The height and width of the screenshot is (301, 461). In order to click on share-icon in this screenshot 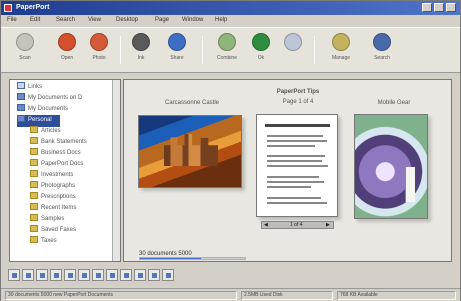, I will do `click(177, 42)`.